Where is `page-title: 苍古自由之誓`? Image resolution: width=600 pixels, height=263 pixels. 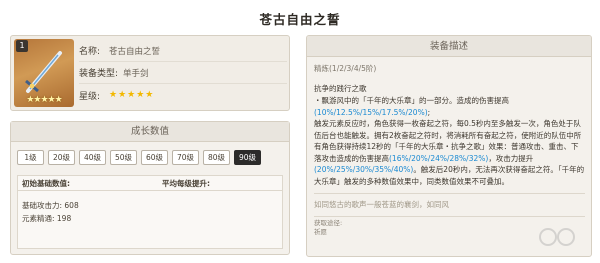
page-title: 苍古自由之誓 is located at coordinates (300, 19).